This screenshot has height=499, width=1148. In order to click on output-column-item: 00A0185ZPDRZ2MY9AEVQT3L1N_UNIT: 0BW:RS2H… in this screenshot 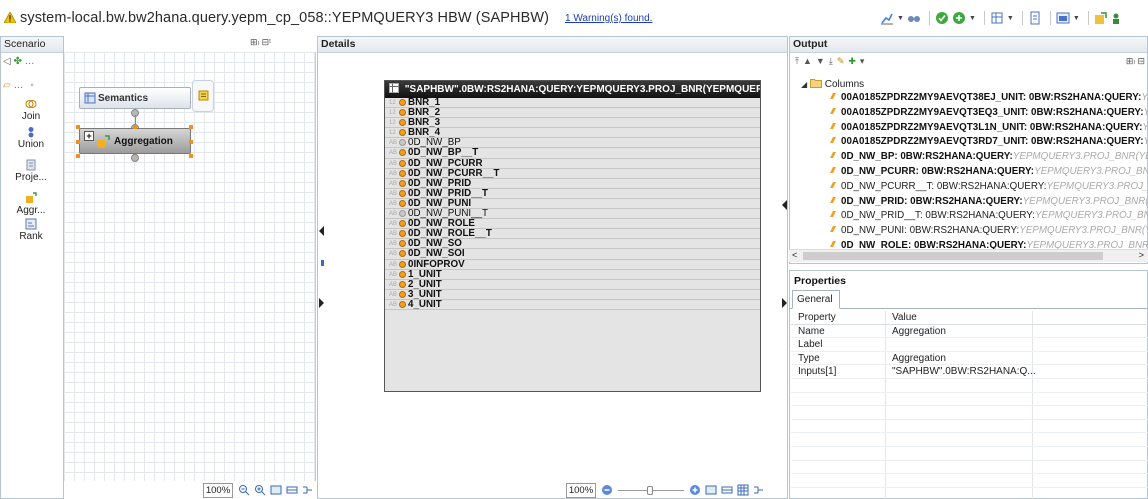, I will do `click(988, 127)`.